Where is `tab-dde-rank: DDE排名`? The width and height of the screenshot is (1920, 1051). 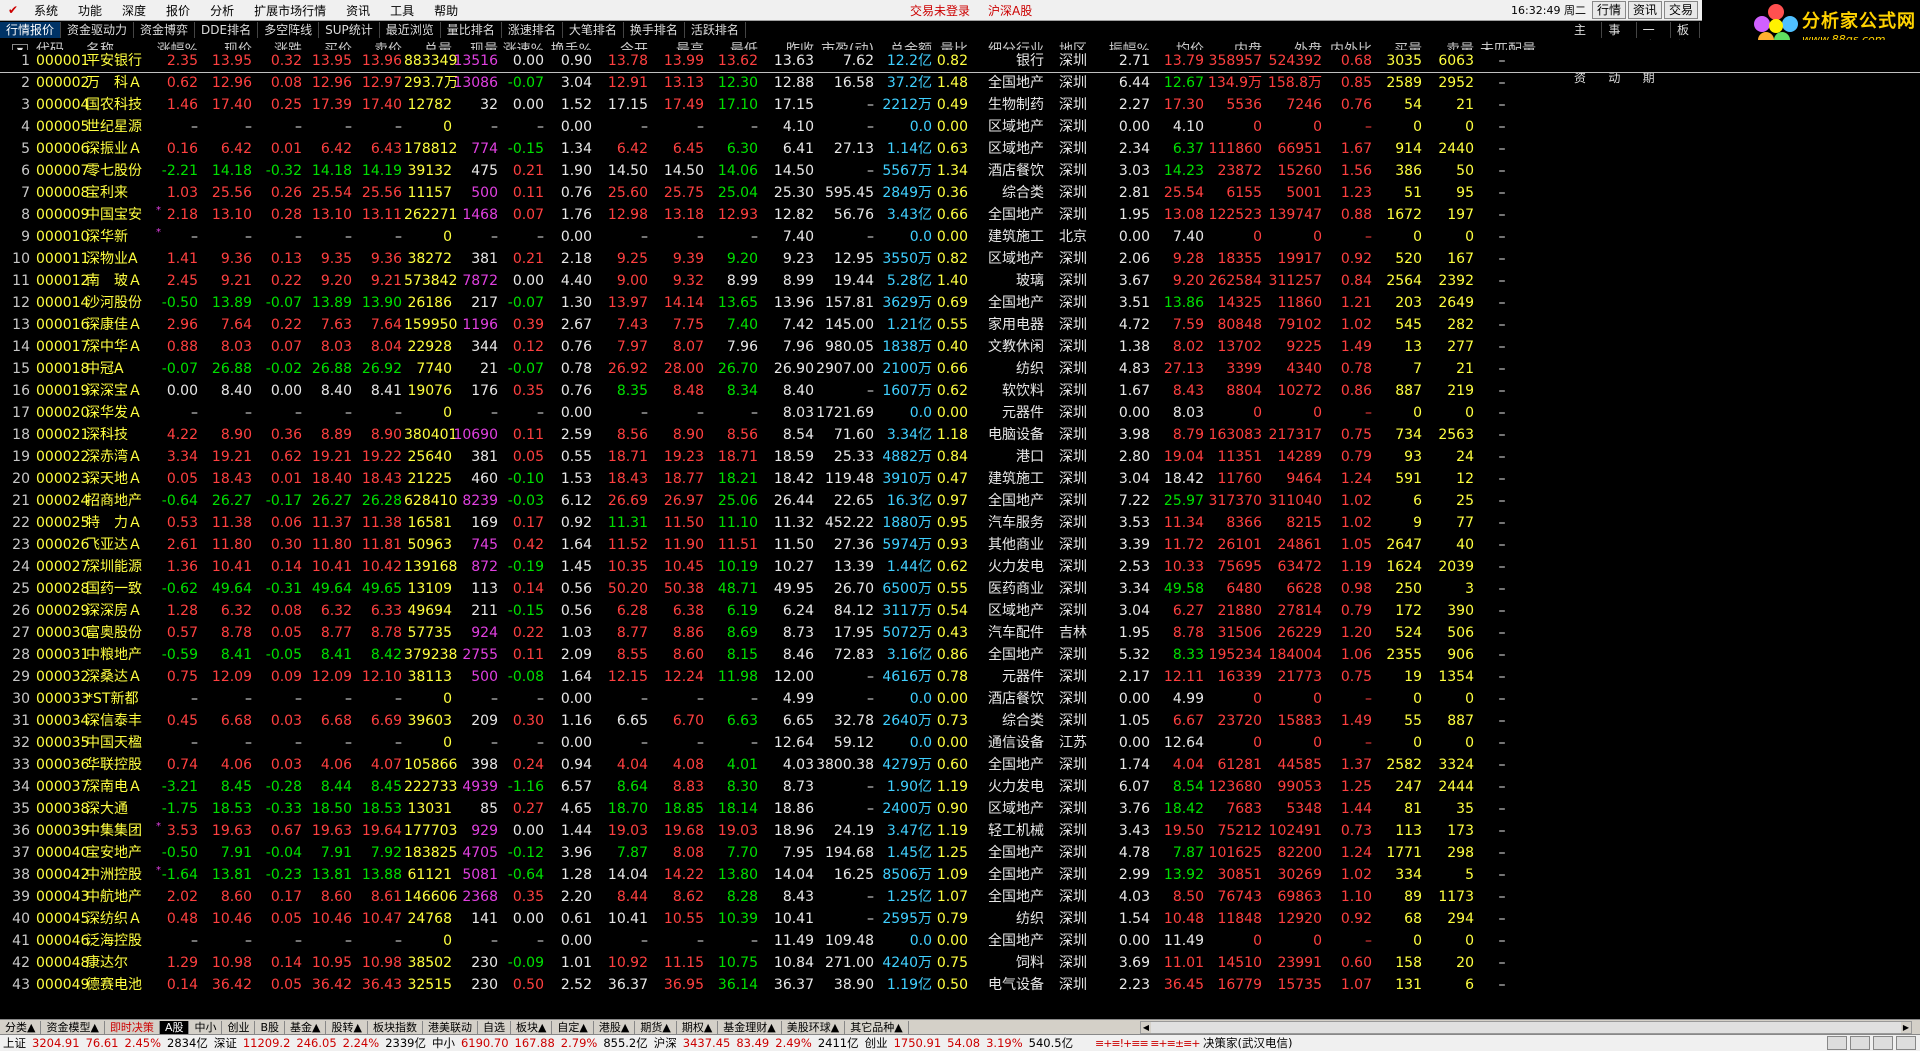
tab-dde-rank: DDE排名 is located at coordinates (227, 30).